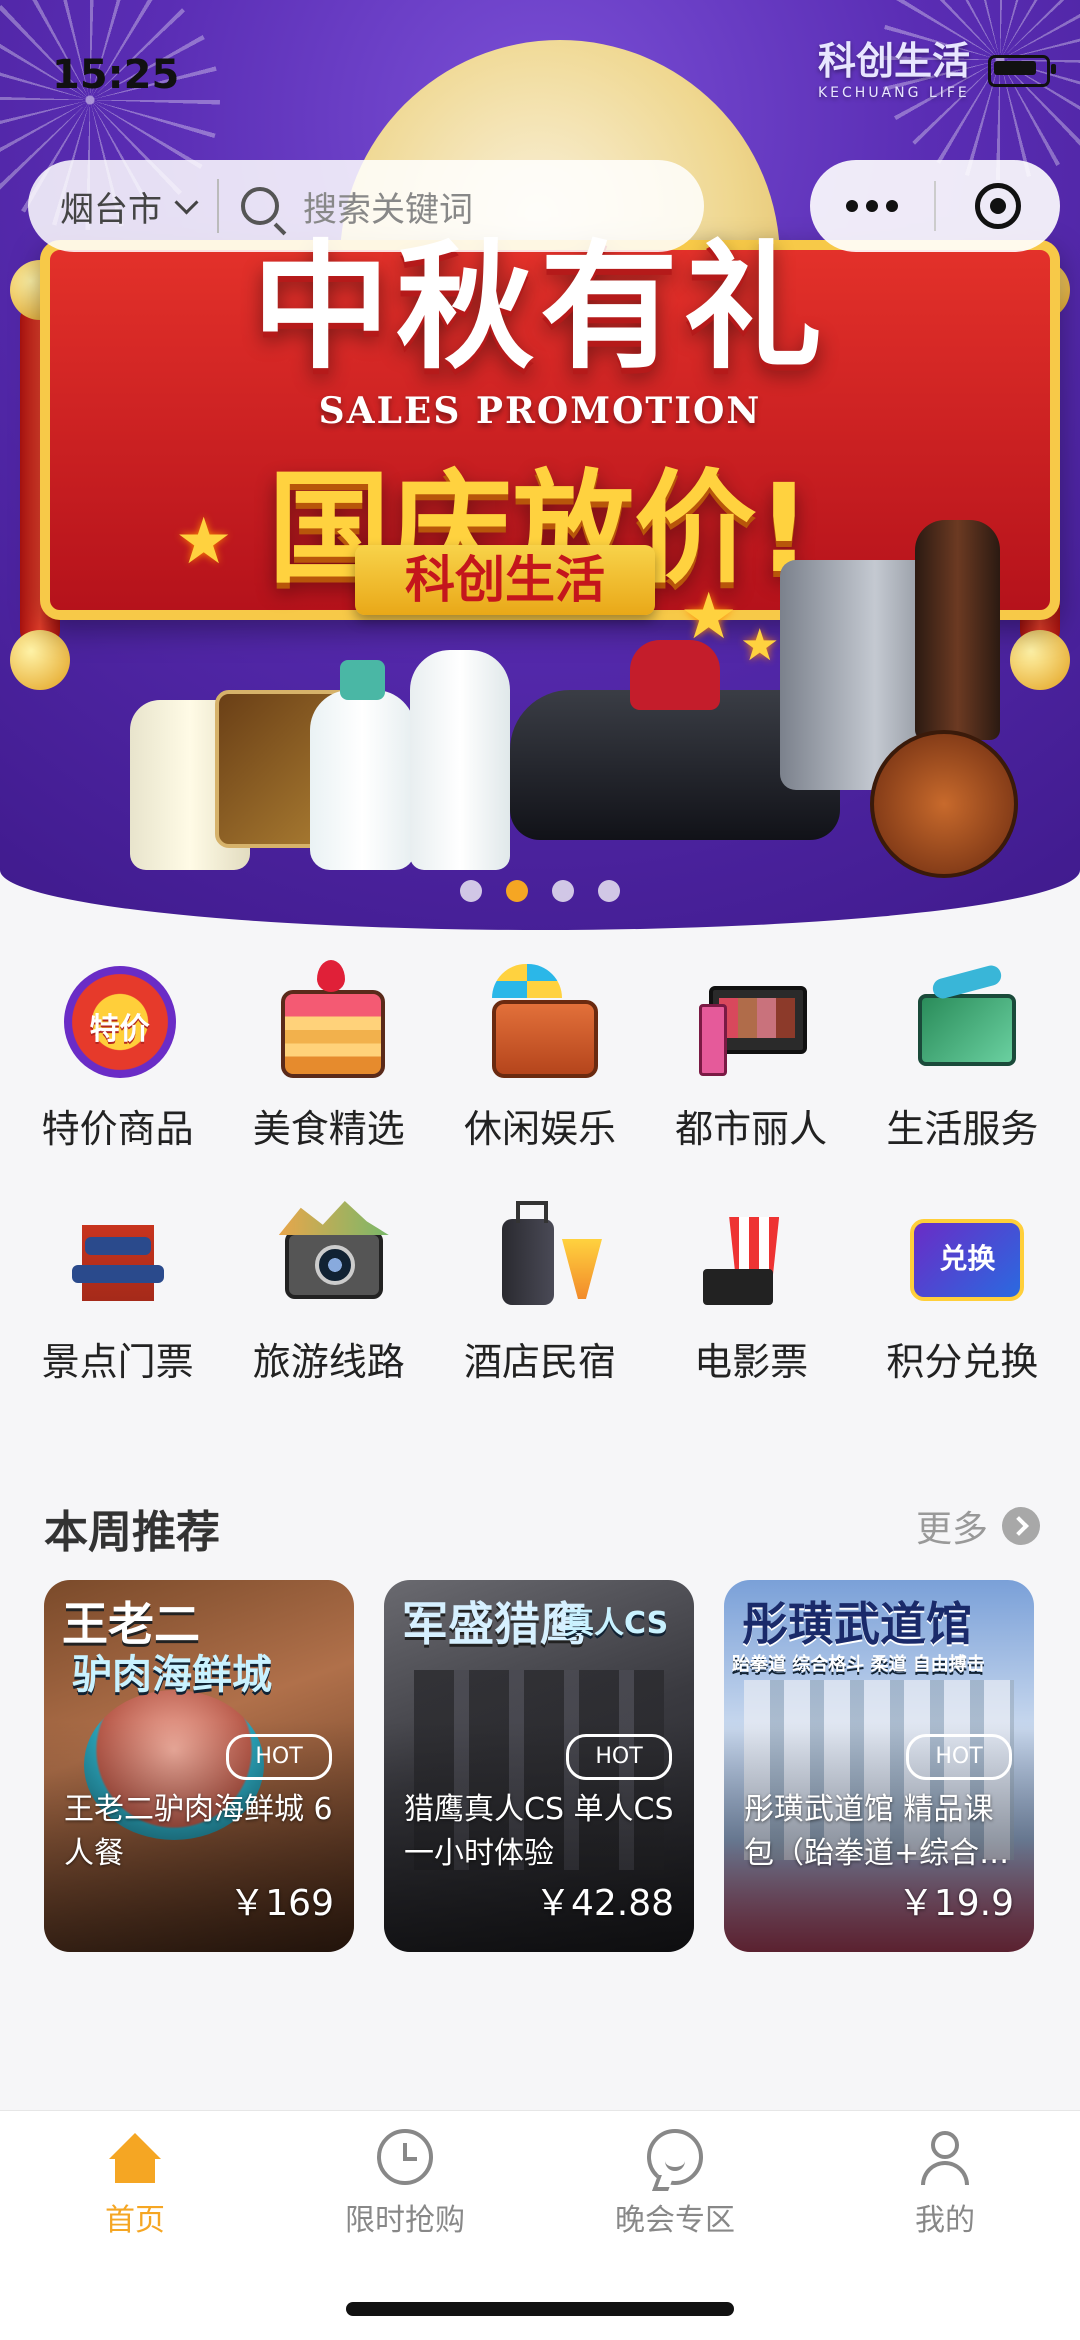 This screenshot has height=2340, width=1080. I want to click on temple-icon, so click(118, 1255).